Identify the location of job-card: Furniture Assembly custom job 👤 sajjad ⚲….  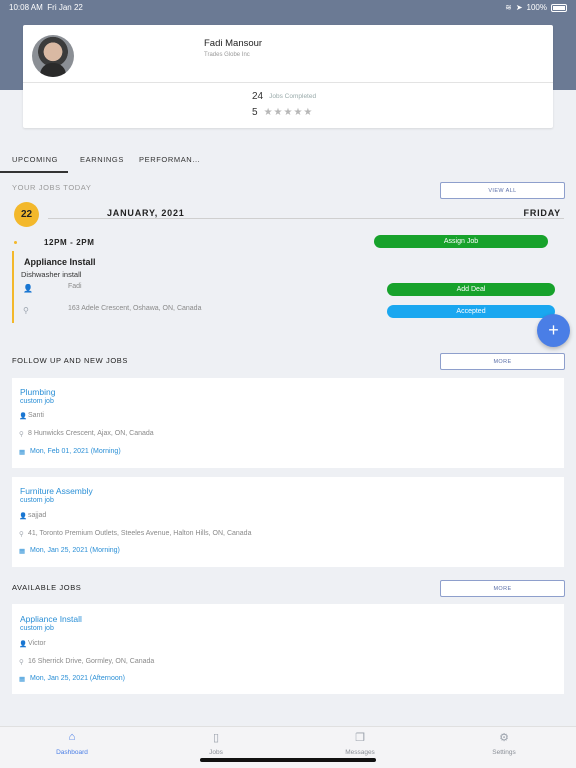
(288, 522).